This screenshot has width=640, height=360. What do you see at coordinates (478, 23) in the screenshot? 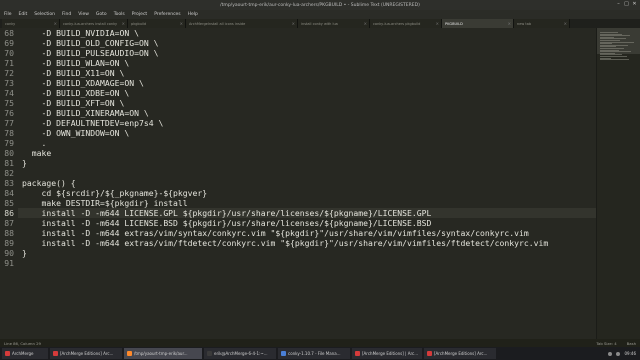
I see `editor-tab-active: PKGBUILD ×` at bounding box center [478, 23].